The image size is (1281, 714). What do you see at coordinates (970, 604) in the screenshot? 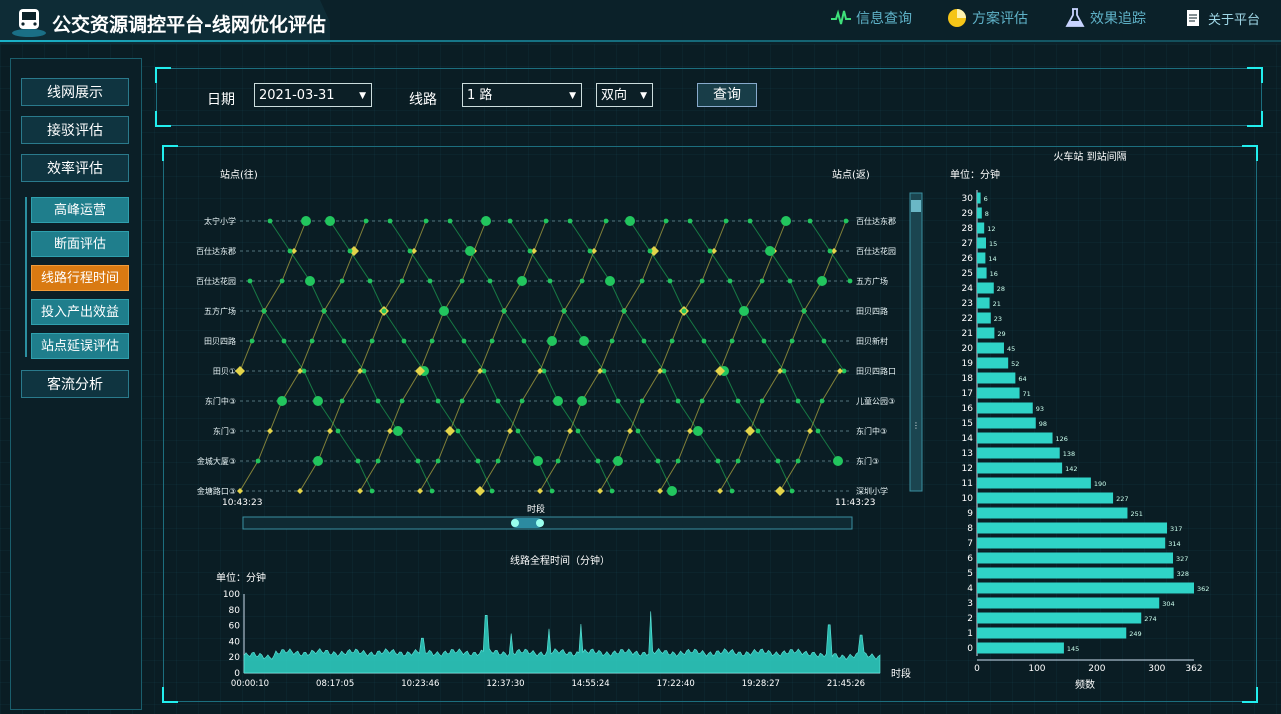
I see `bar-category-label: 3` at bounding box center [970, 604].